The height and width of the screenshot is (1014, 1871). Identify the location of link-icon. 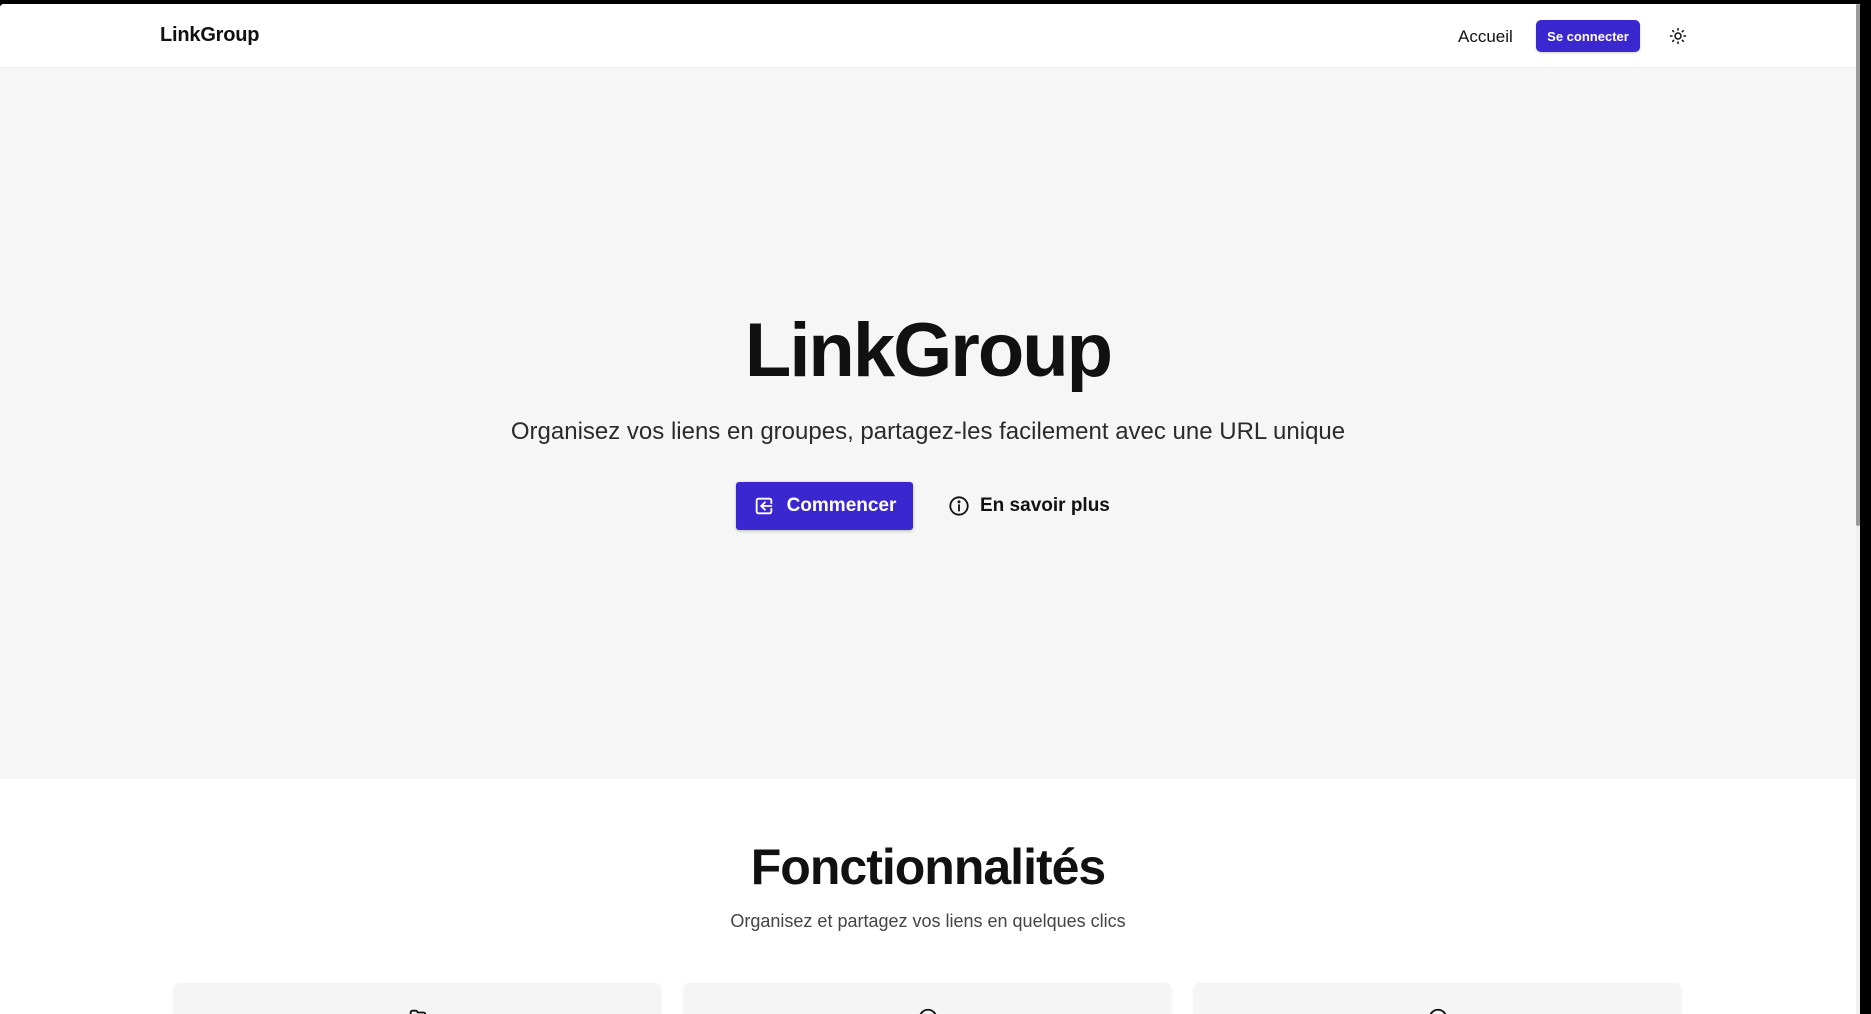
(927, 1011).